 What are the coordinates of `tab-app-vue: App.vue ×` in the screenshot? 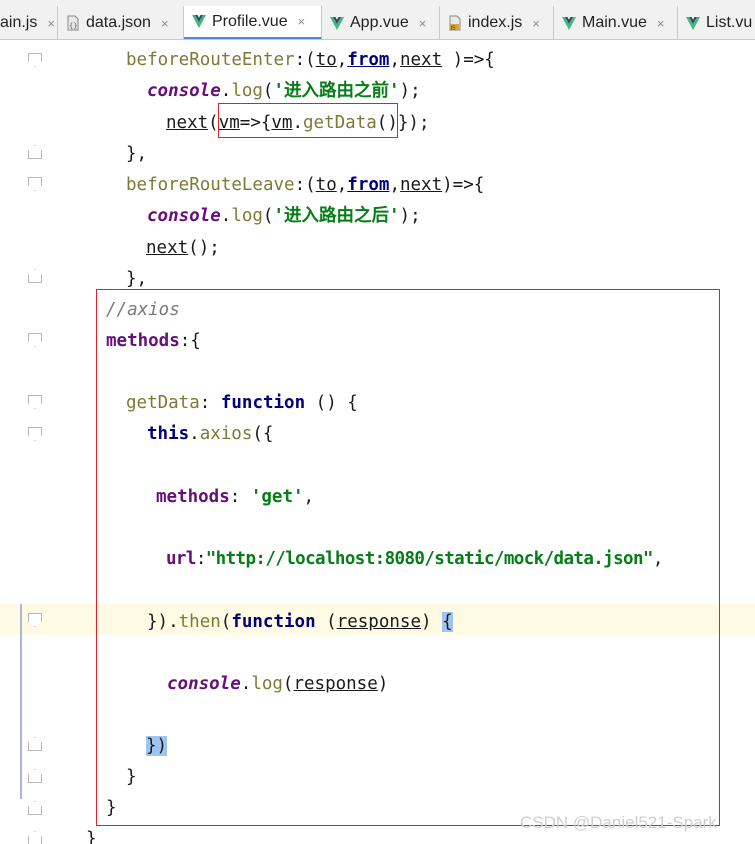 It's located at (381, 22).